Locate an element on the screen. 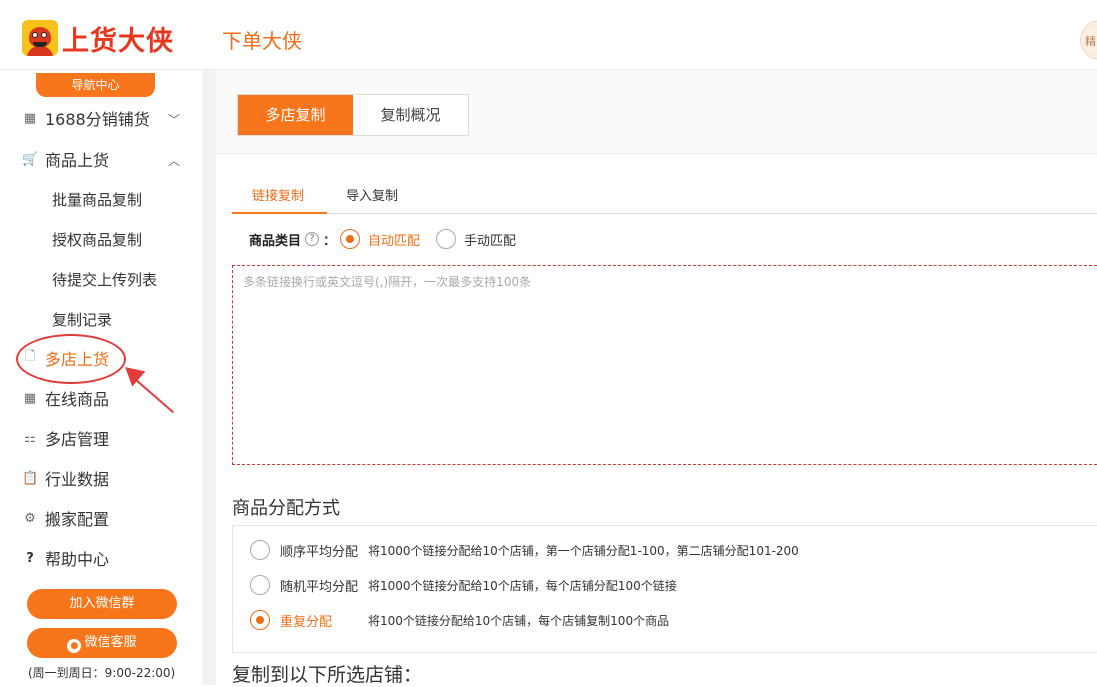  sidebar-item-label: 搬家配置 is located at coordinates (77, 519).